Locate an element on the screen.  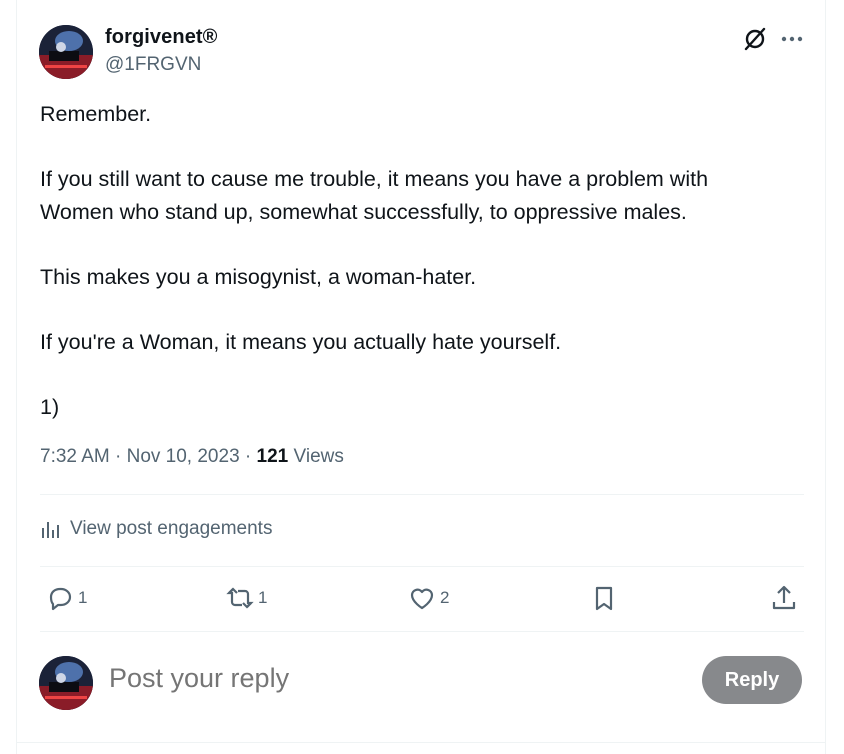
reply-action: 1 is located at coordinates (66, 598).